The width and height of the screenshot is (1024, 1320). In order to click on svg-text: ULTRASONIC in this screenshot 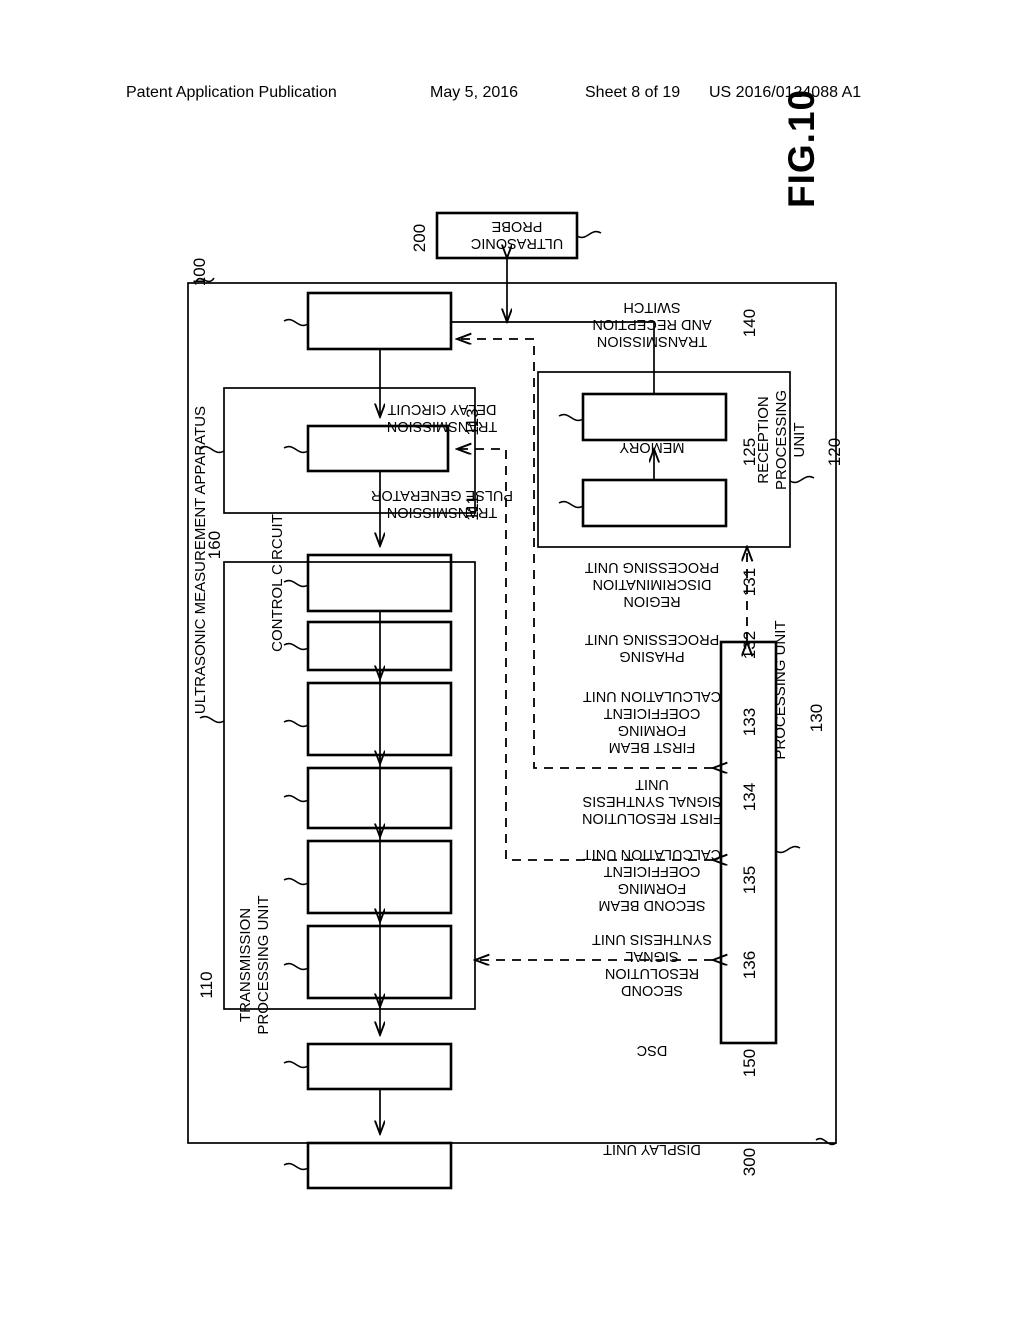, I will do `click(517, 243)`.